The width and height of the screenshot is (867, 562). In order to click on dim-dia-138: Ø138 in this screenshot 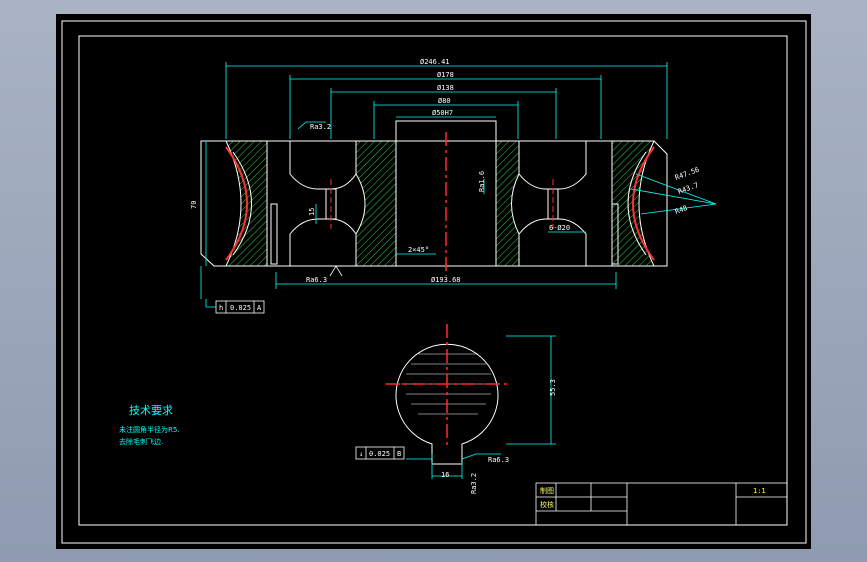, I will do `click(445, 88)`.